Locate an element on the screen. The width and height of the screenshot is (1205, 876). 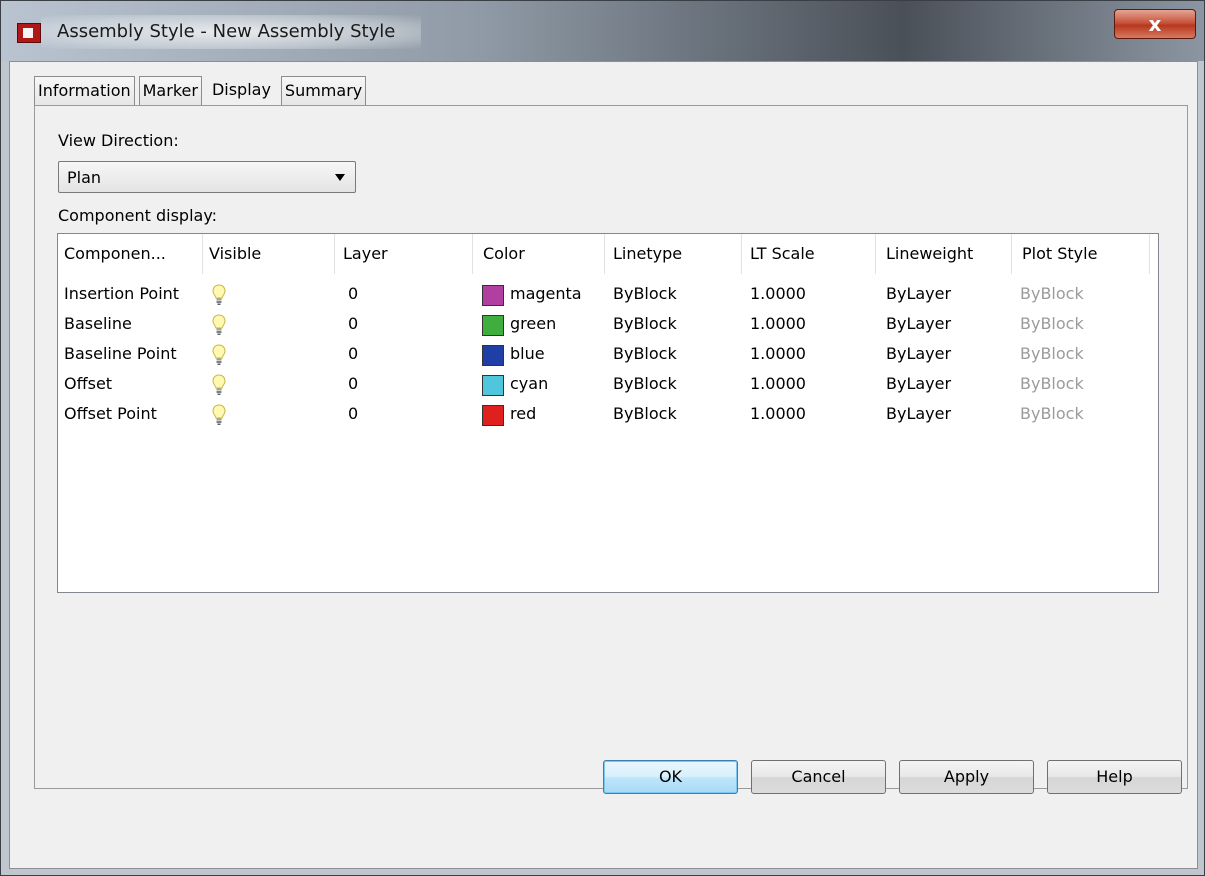
view-direction-label: View Direction: is located at coordinates (118, 140).